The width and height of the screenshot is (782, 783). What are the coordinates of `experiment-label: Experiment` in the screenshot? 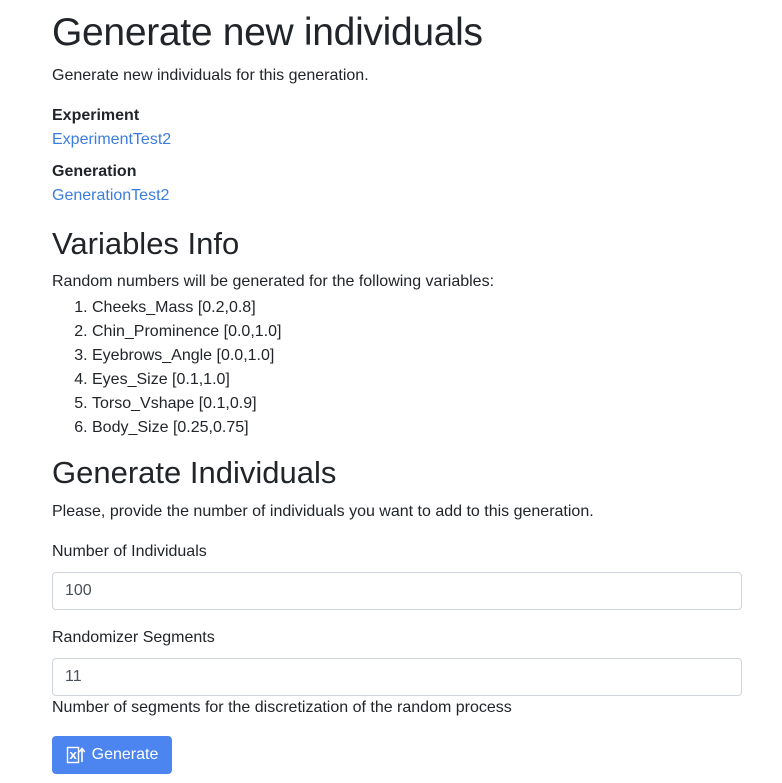 It's located at (96, 115).